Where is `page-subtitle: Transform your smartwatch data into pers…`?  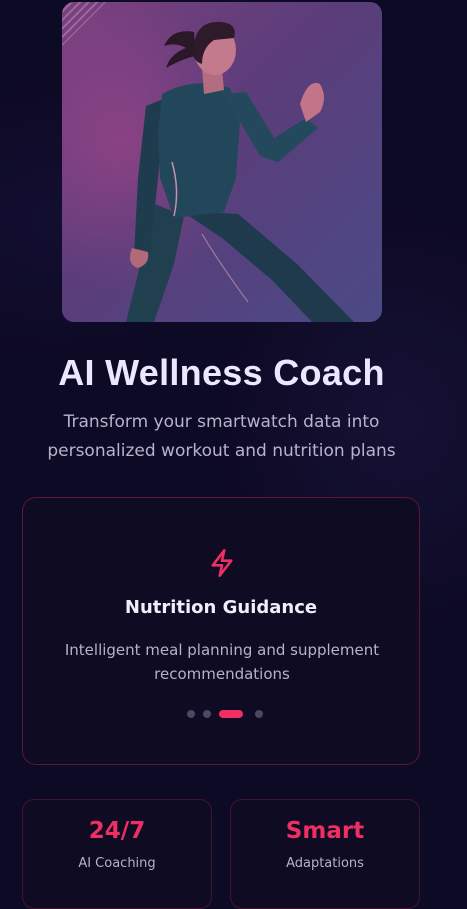 page-subtitle: Transform your smartwatch data into pers… is located at coordinates (221, 436).